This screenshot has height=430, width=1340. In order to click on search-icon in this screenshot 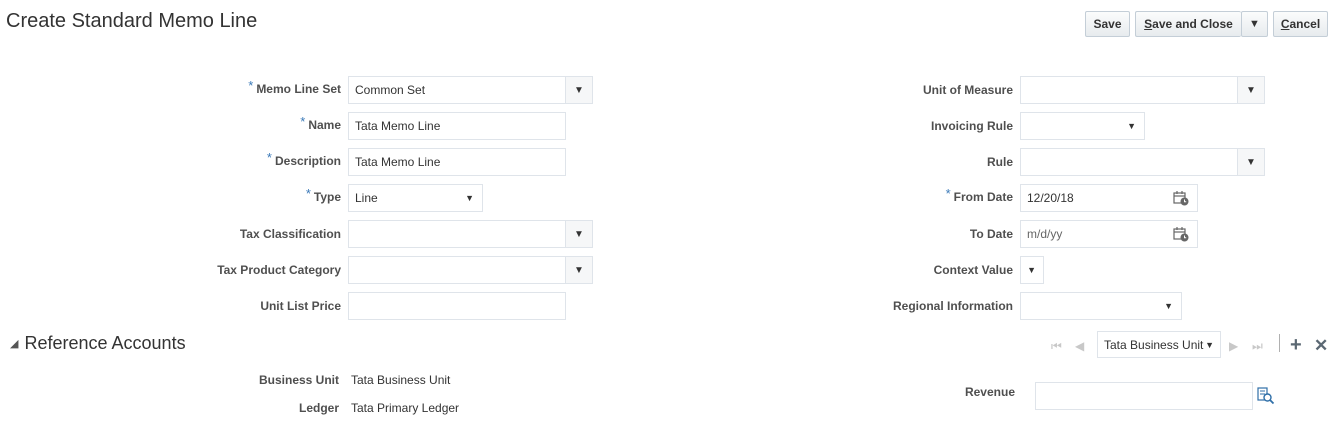, I will do `click(1266, 396)`.